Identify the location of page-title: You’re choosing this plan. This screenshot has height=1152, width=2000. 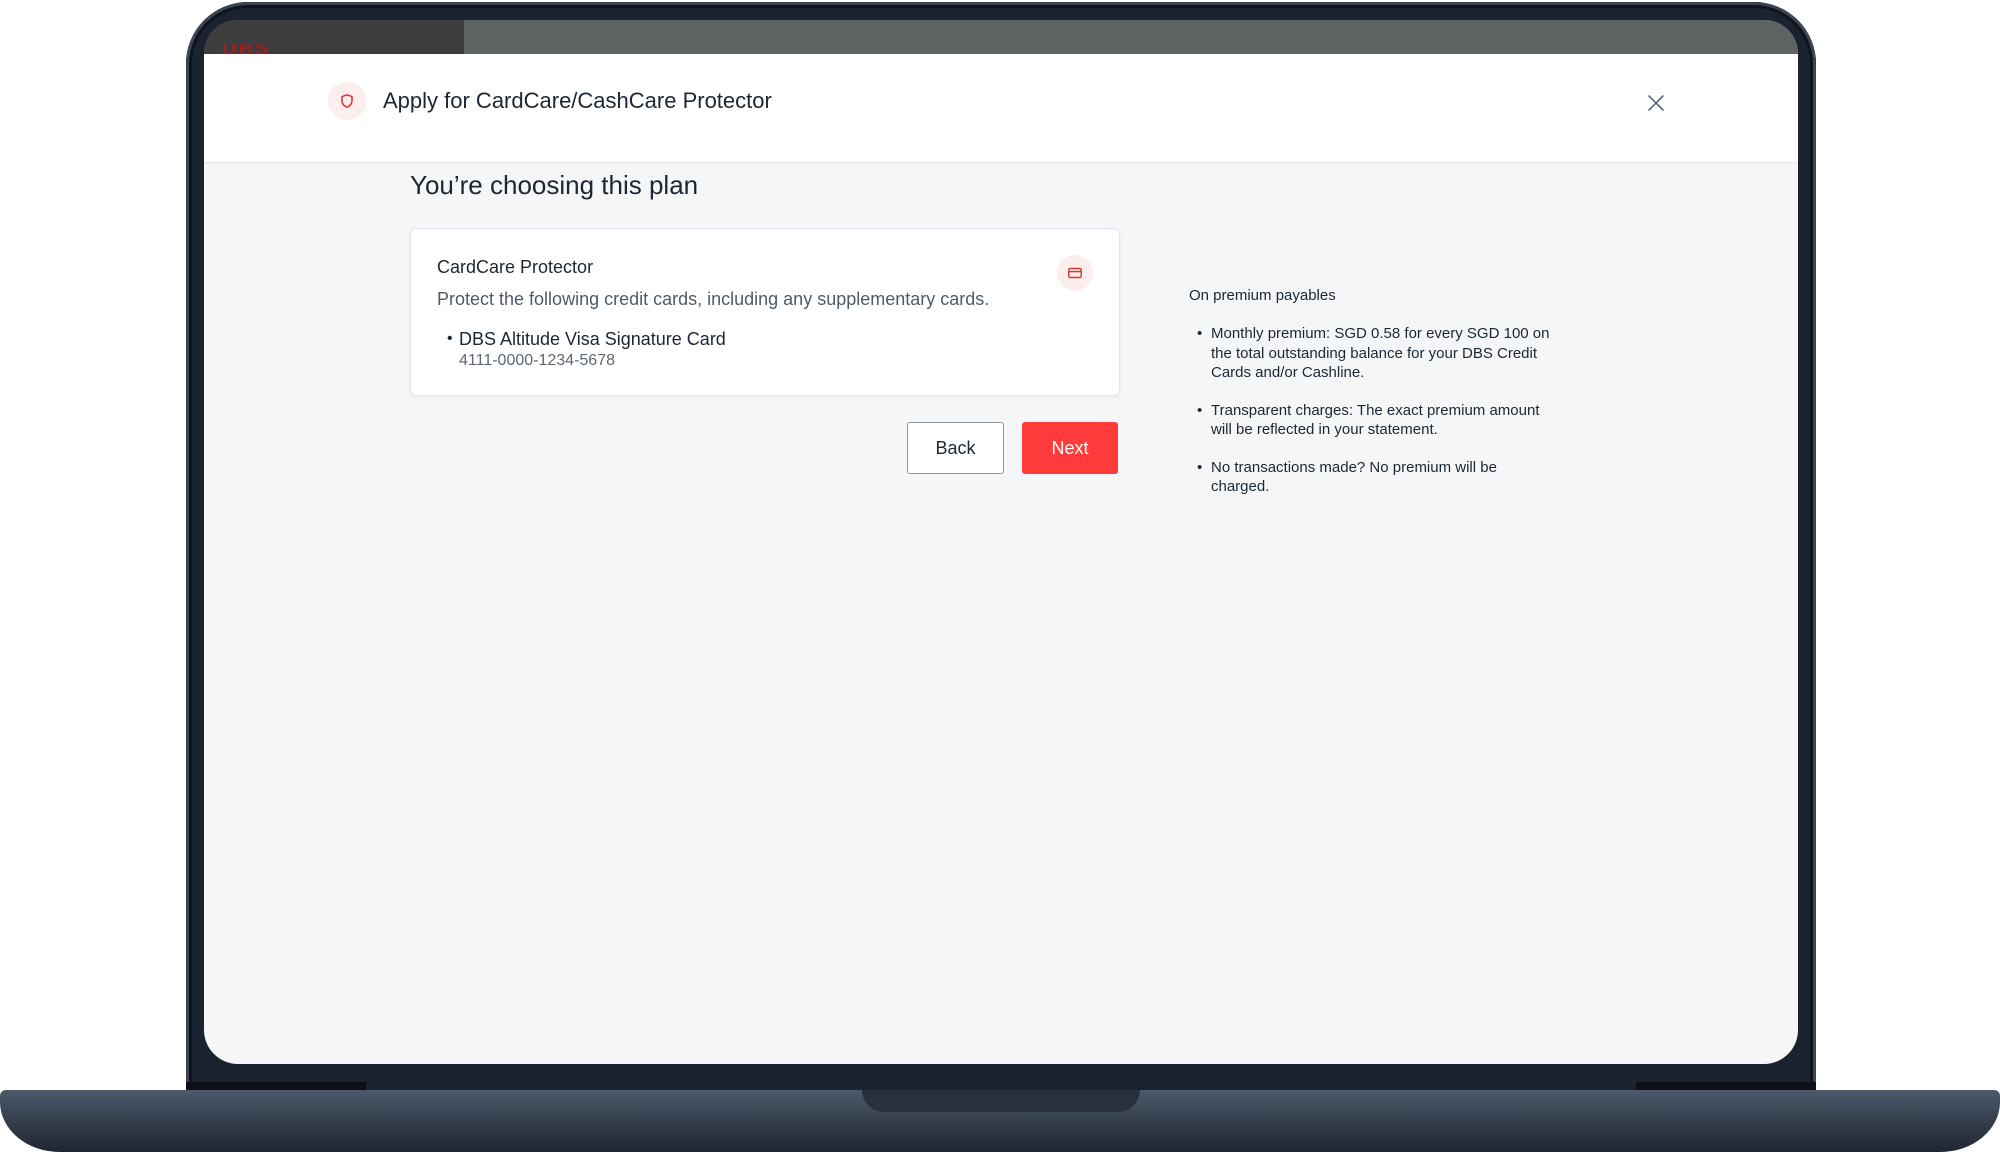
(554, 185).